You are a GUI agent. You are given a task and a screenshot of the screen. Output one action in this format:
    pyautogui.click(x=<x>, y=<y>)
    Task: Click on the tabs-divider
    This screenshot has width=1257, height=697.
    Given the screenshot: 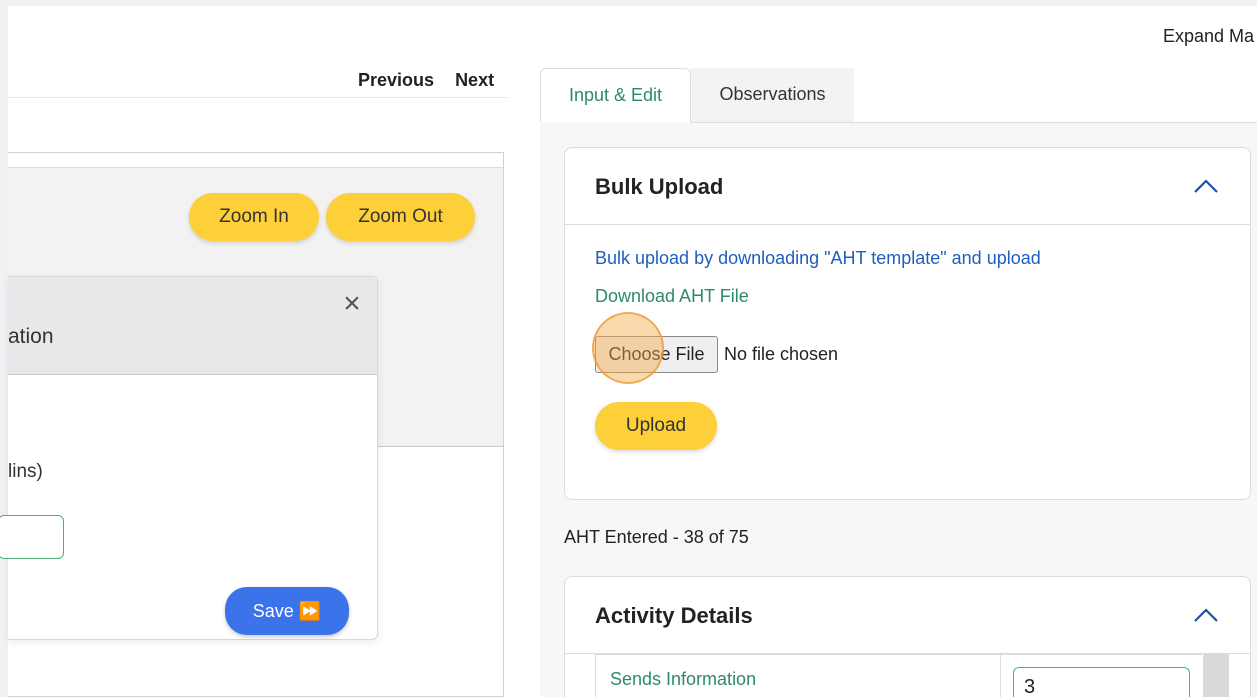 What is the action you would take?
    pyautogui.click(x=974, y=122)
    